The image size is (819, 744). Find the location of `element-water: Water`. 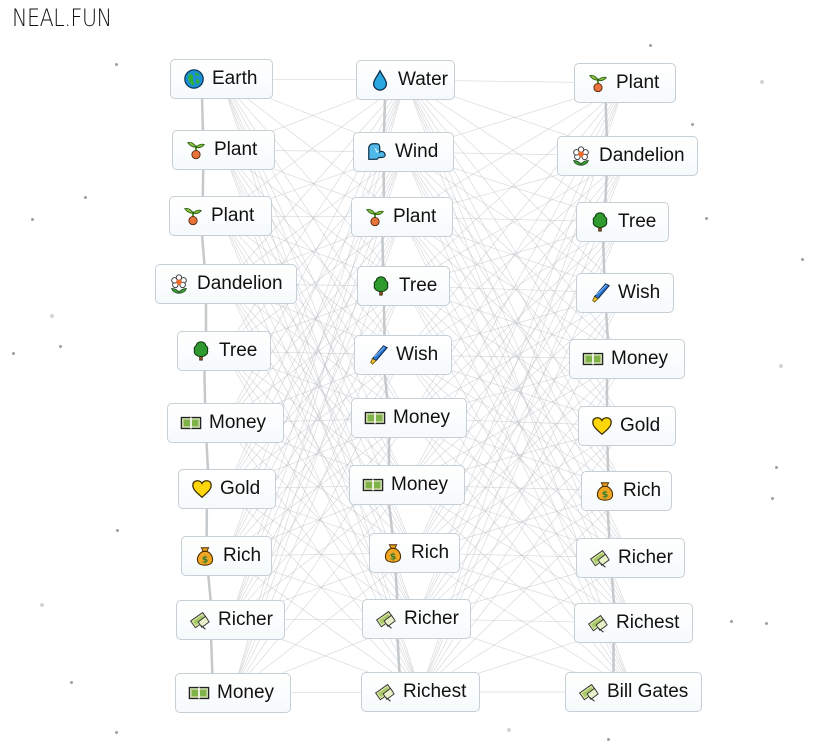

element-water: Water is located at coordinates (405, 80).